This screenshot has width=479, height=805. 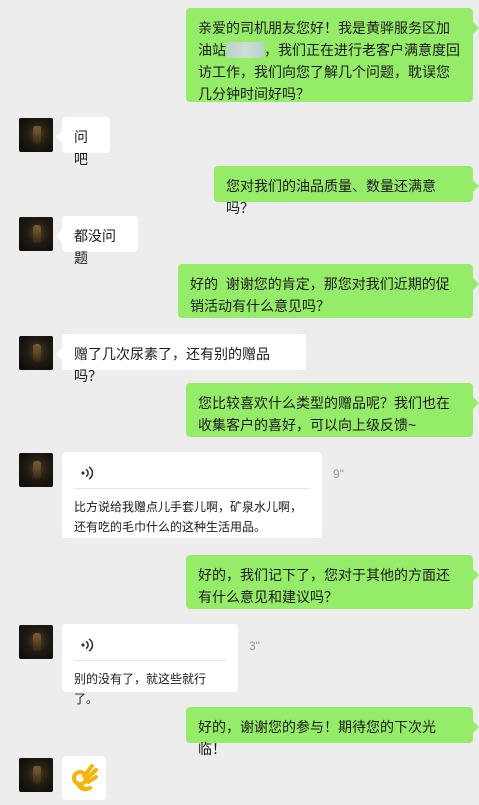 I want to click on message-bubble-outgoing: 好的，谢谢您的参与！期待您的下次光临！, so click(x=332, y=732).